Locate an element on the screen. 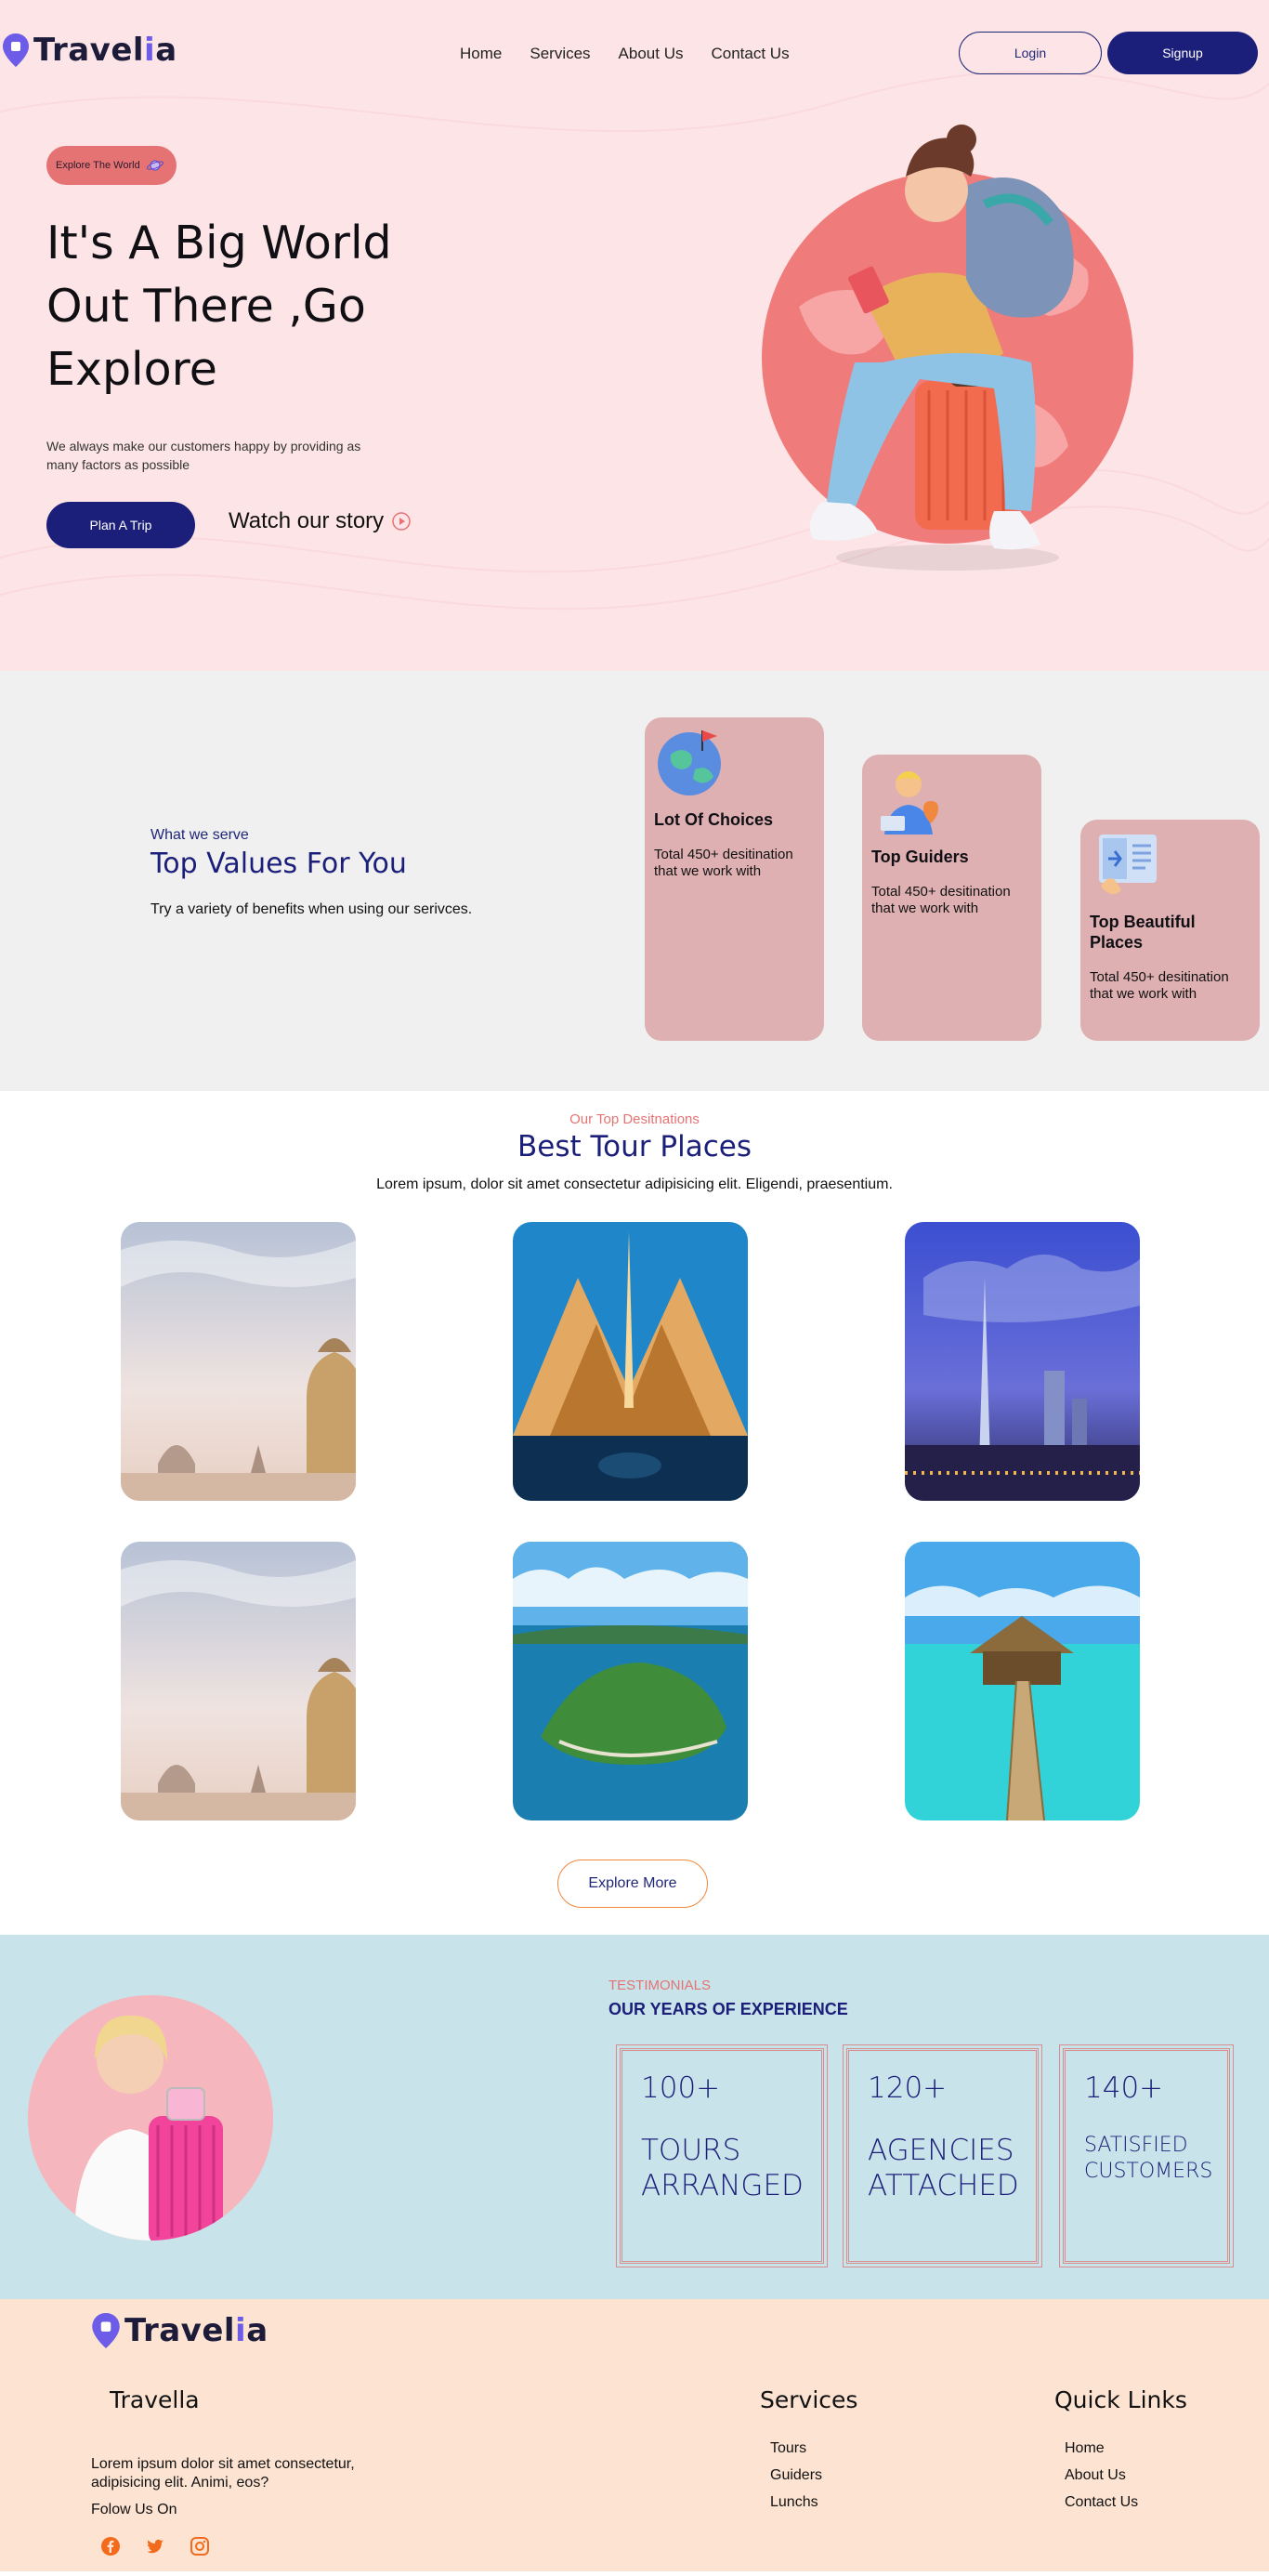  footer-brand-heading: Travella is located at coordinates (155, 2399).